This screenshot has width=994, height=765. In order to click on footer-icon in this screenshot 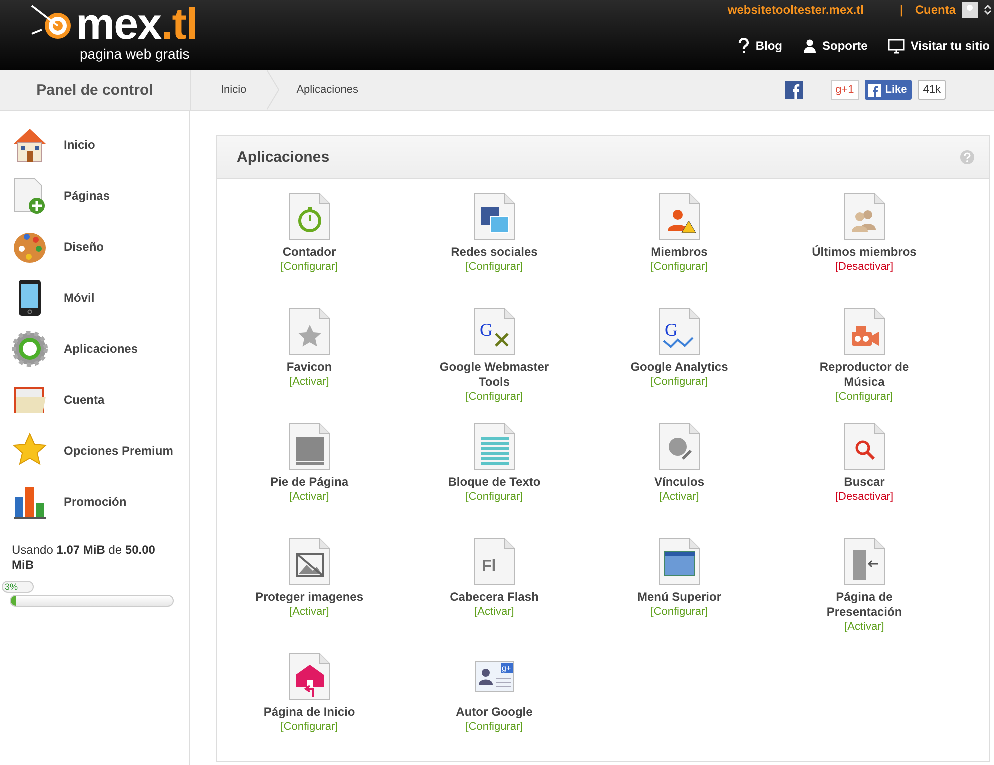, I will do `click(309, 447)`.